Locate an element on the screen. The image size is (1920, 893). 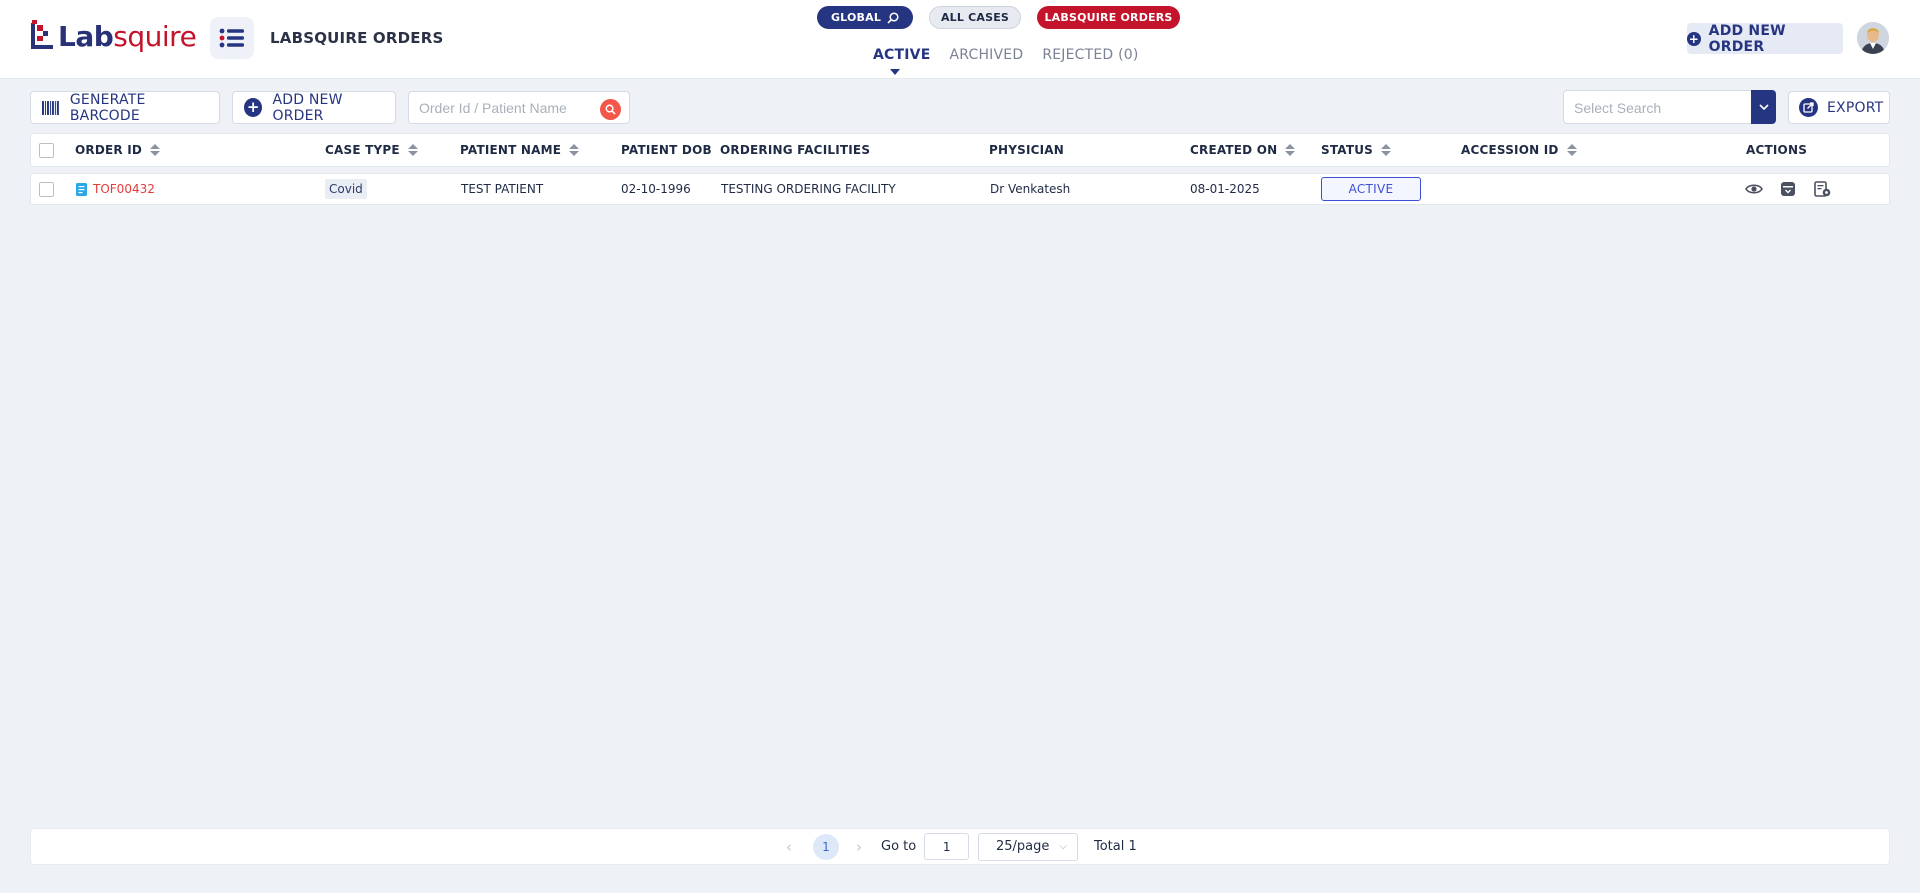
chevron-left-icon: ‹ is located at coordinates (789, 846).